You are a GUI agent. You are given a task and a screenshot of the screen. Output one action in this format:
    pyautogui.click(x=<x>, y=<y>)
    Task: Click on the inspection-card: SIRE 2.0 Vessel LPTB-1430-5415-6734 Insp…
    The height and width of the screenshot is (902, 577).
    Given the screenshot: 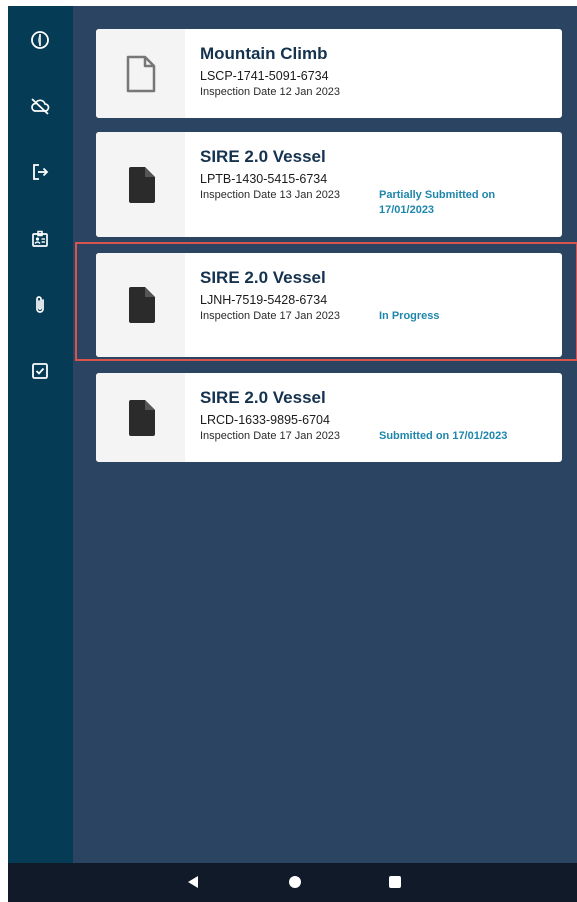 What is the action you would take?
    pyautogui.click(x=329, y=184)
    